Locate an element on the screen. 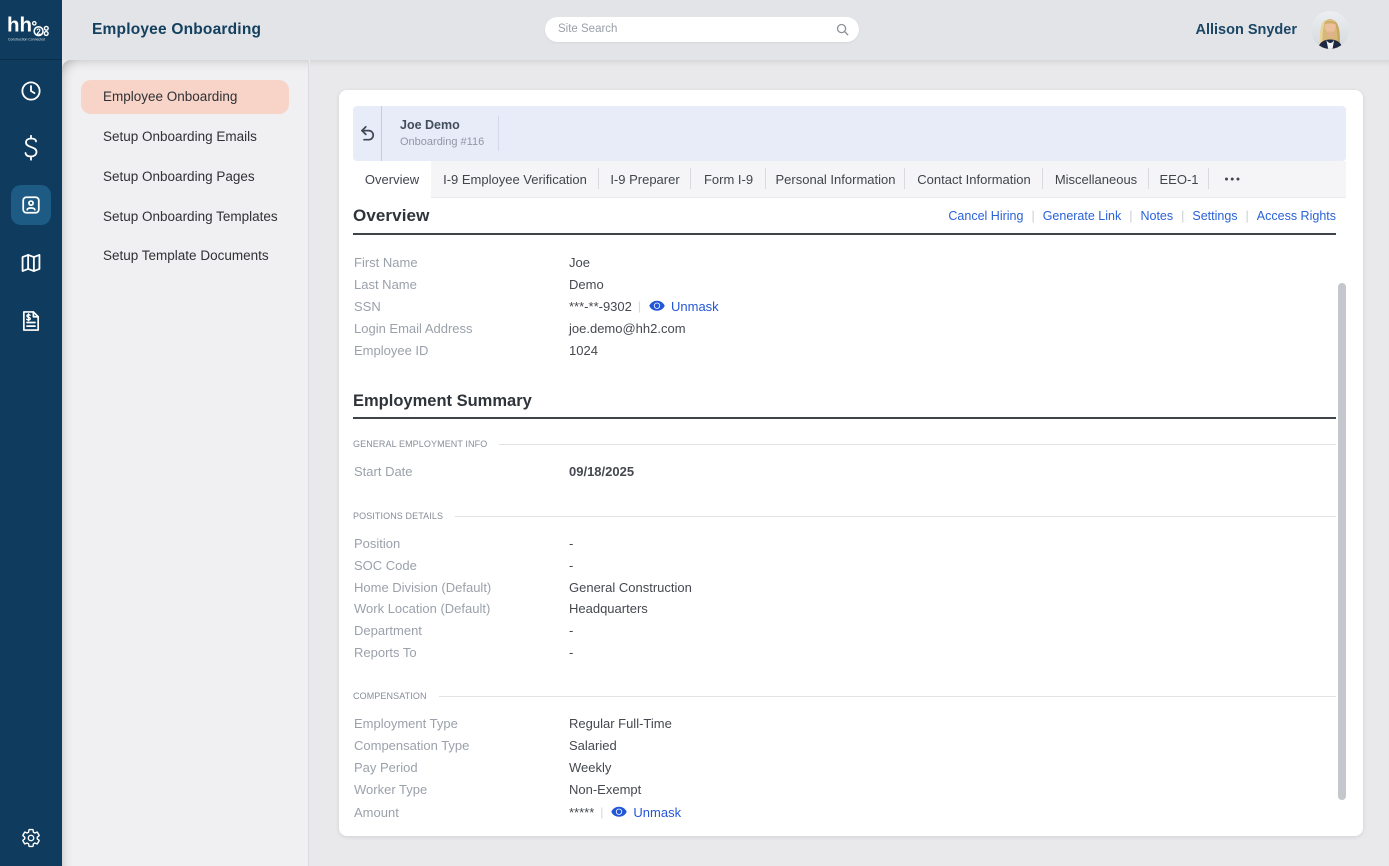  svg-text: hh is located at coordinates (20, 25).